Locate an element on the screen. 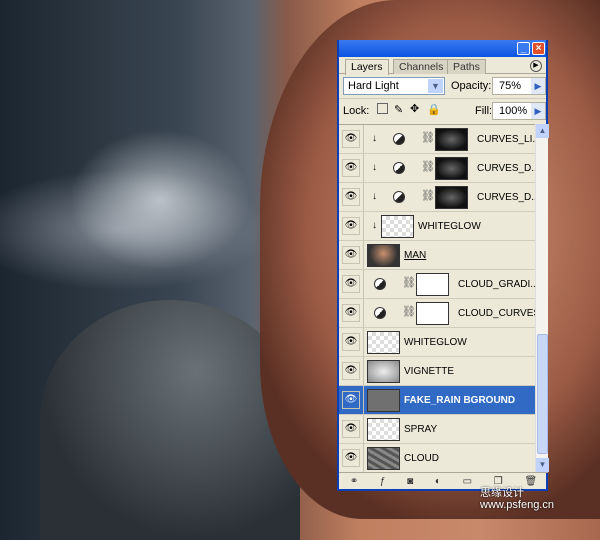 The image size is (600, 540). layer-row: 👁 FAKE_RAIN BGROUND is located at coordinates (437, 400).